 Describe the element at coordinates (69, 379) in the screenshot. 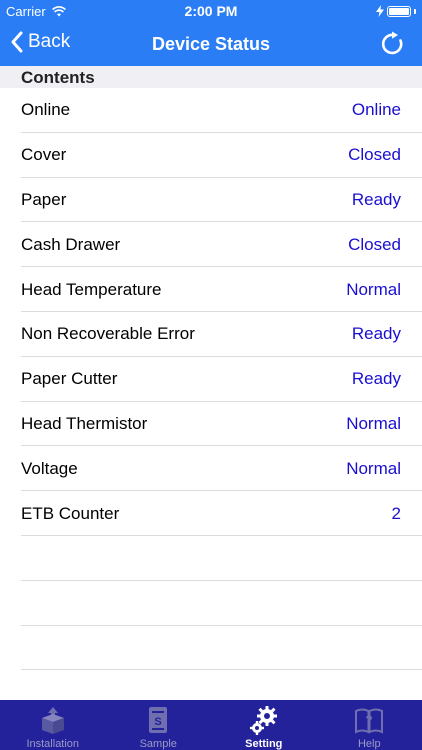

I see `row-label: Paper Cutter` at that location.